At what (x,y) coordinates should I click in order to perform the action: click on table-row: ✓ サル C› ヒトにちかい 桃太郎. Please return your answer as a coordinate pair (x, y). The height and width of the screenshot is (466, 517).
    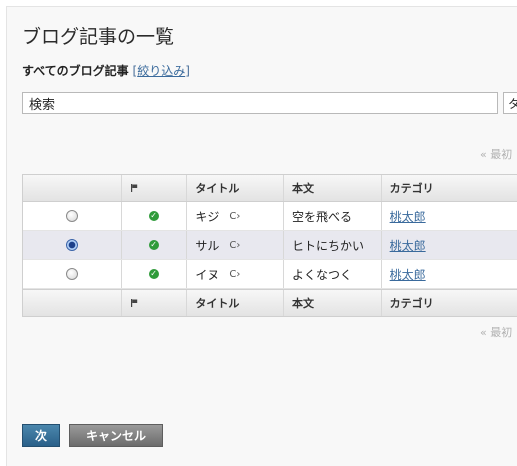
    Looking at the image, I should click on (270, 245).